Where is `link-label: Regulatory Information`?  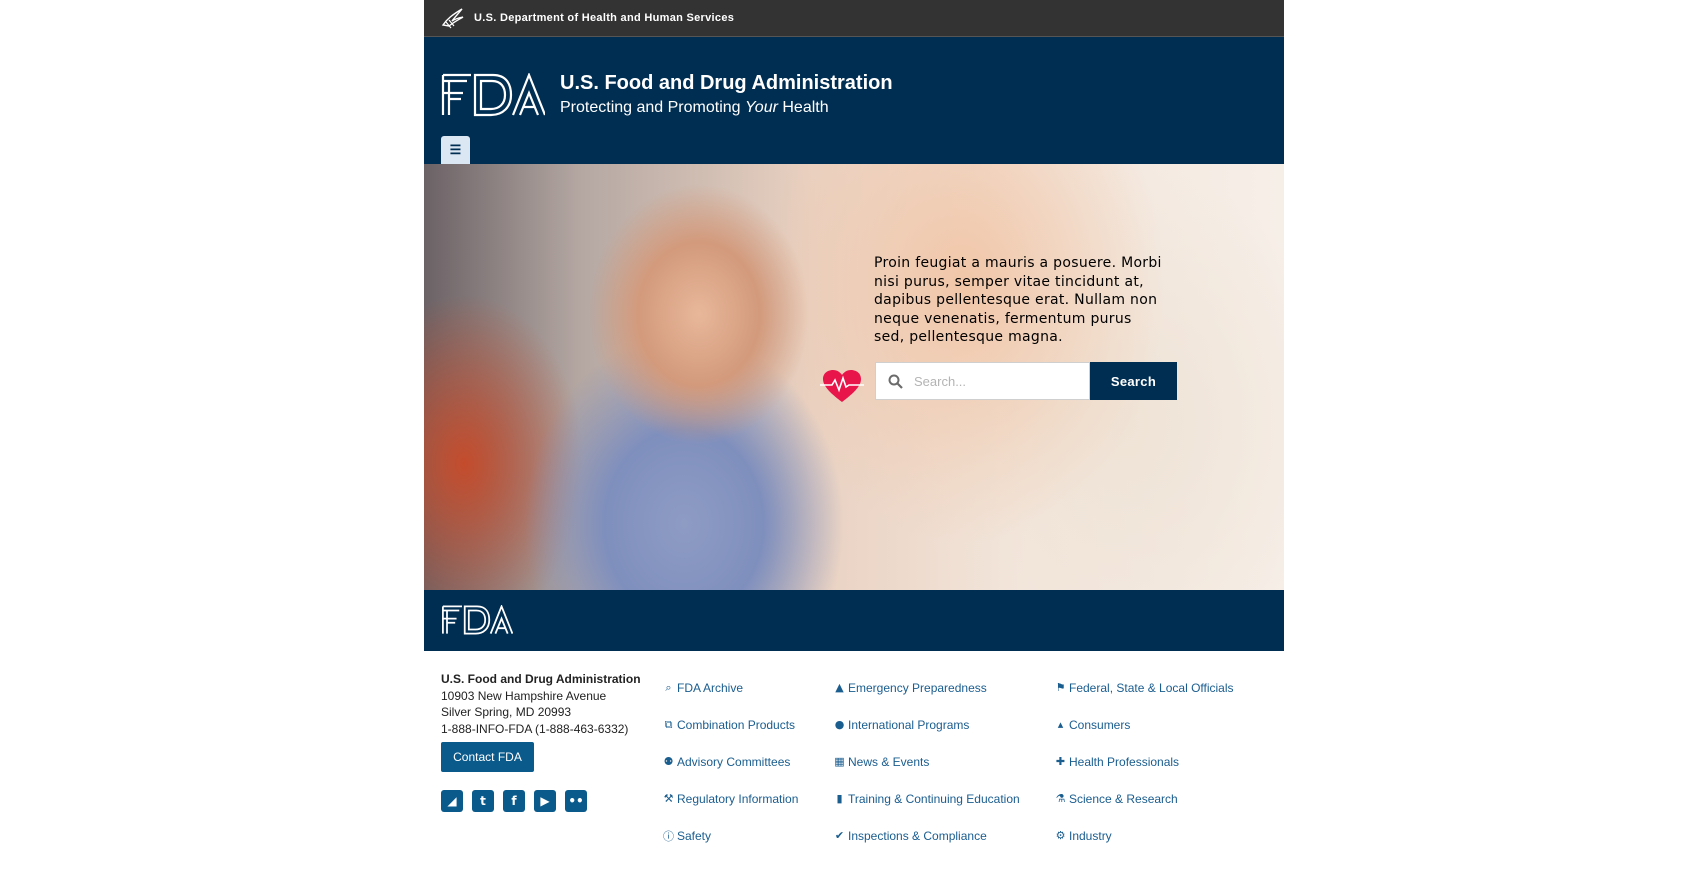 link-label: Regulatory Information is located at coordinates (738, 798).